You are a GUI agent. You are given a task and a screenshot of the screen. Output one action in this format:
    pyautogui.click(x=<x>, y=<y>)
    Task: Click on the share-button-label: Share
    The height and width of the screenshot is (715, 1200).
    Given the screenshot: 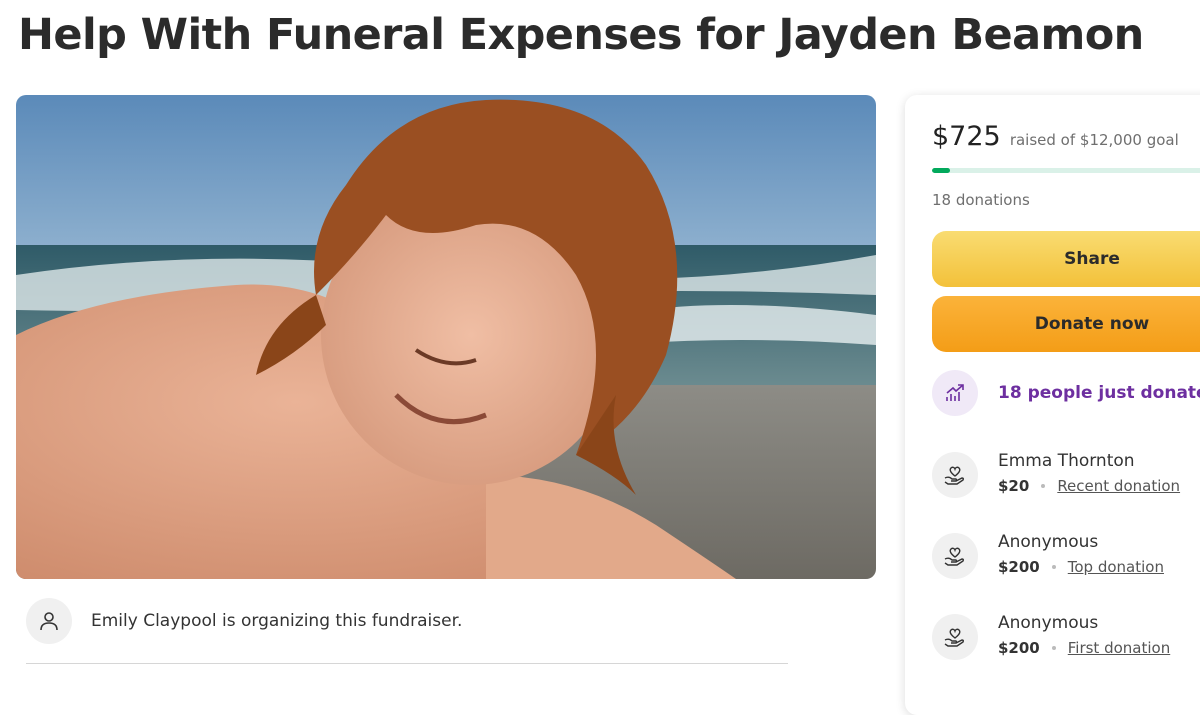 What is the action you would take?
    pyautogui.click(x=1092, y=259)
    